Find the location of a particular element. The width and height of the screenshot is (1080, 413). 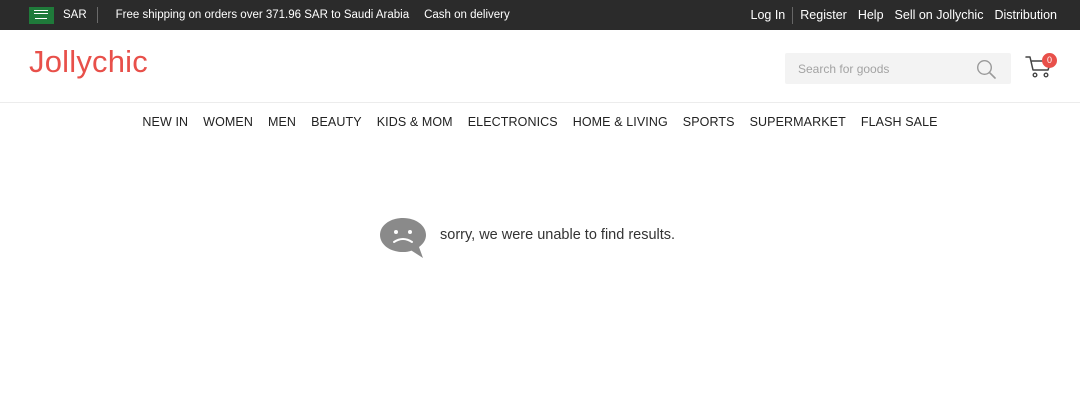

top-bar-divider is located at coordinates (97, 15).